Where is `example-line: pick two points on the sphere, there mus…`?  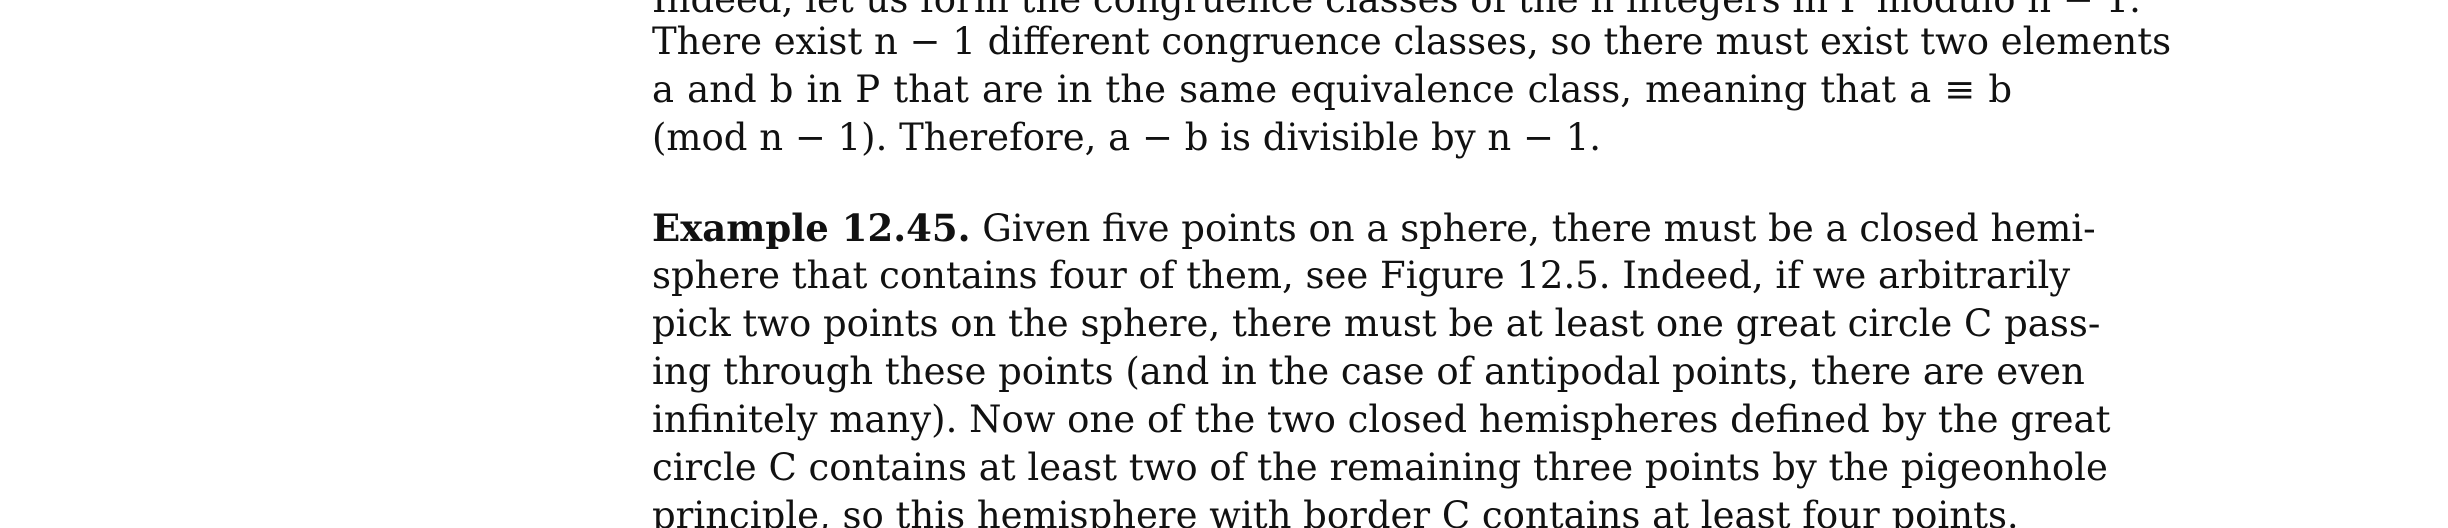
example-line: pick two points on the sphere, there mus… is located at coordinates (1376, 323).